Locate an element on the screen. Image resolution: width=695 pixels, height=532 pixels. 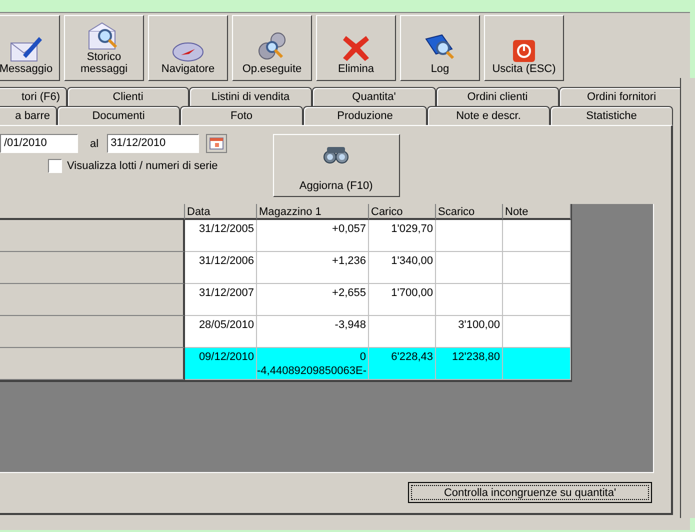
table-cell: 6'228,43 is located at coordinates (402, 364).